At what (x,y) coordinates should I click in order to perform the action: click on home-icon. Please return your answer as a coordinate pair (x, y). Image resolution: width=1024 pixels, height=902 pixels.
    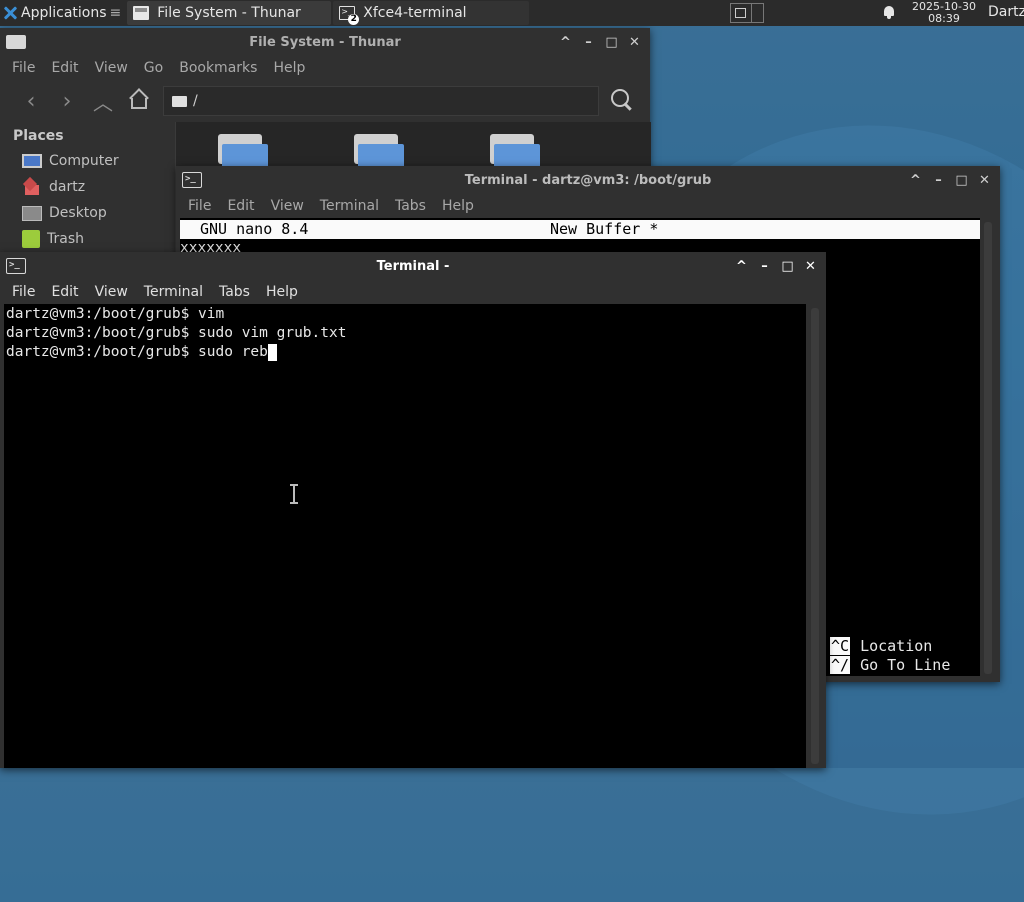
    Looking at the image, I should click on (139, 101).